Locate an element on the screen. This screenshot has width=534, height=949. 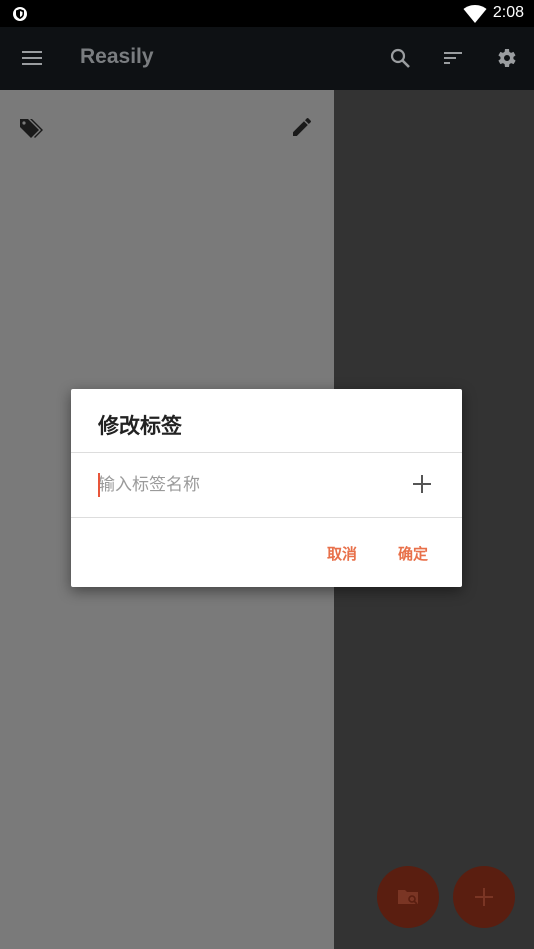
cancel-button: 取消 is located at coordinates (342, 553).